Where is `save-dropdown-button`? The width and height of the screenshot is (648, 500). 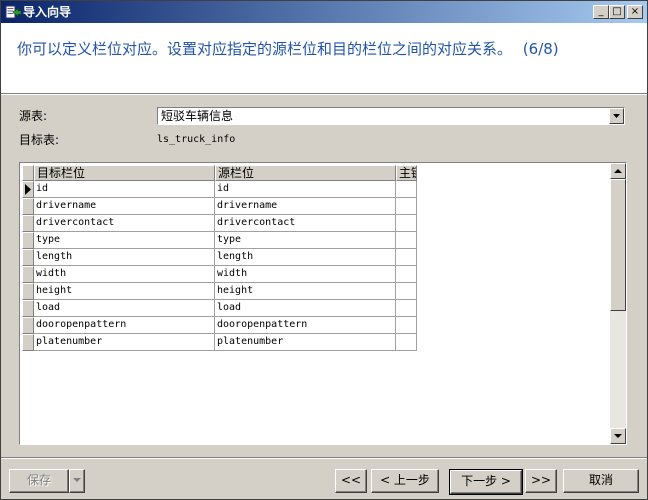
save-dropdown-button is located at coordinates (77, 481).